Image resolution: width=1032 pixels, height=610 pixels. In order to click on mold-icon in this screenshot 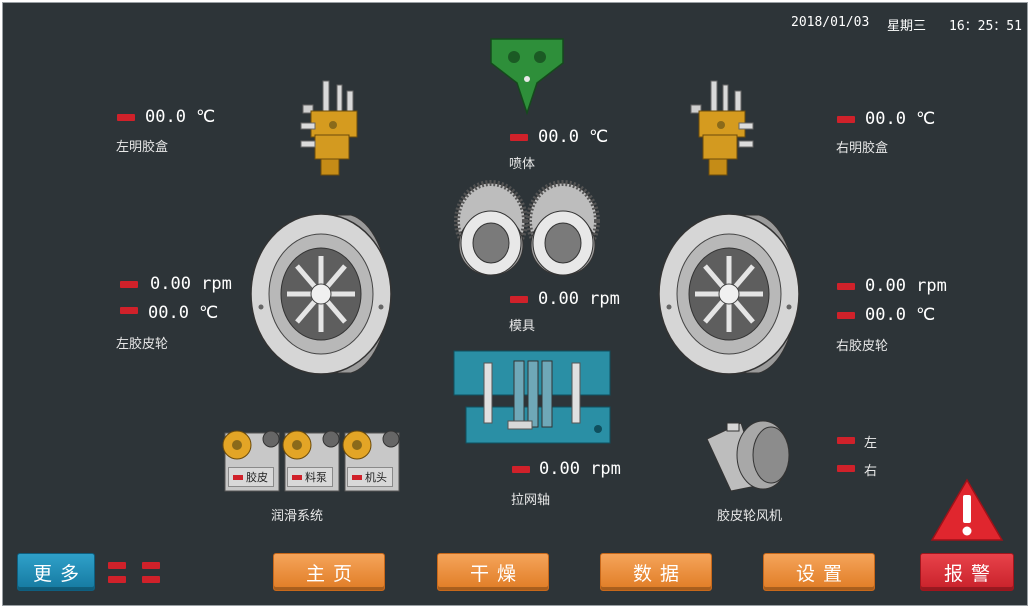, I will do `click(528, 230)`.